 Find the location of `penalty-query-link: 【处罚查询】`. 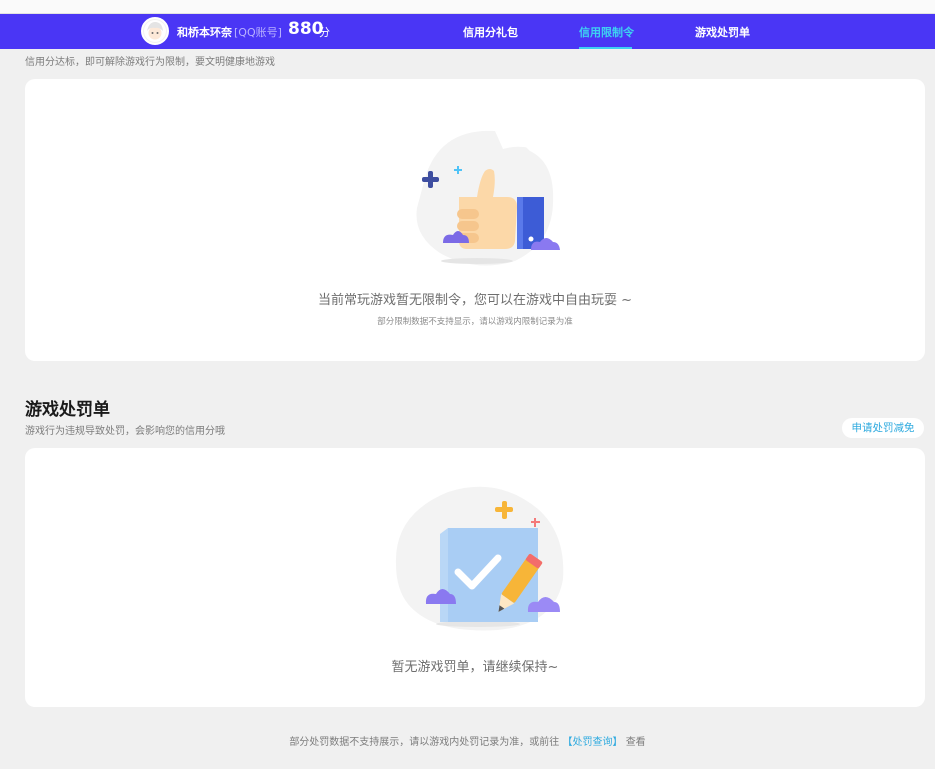

penalty-query-link: 【处罚查询】 is located at coordinates (593, 742).